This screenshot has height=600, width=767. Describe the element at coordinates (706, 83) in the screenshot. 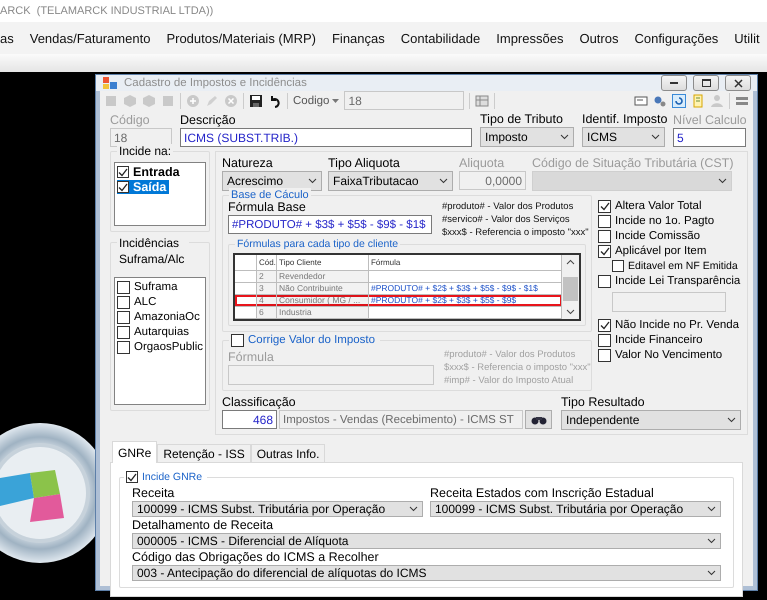

I see `maximize-button` at that location.